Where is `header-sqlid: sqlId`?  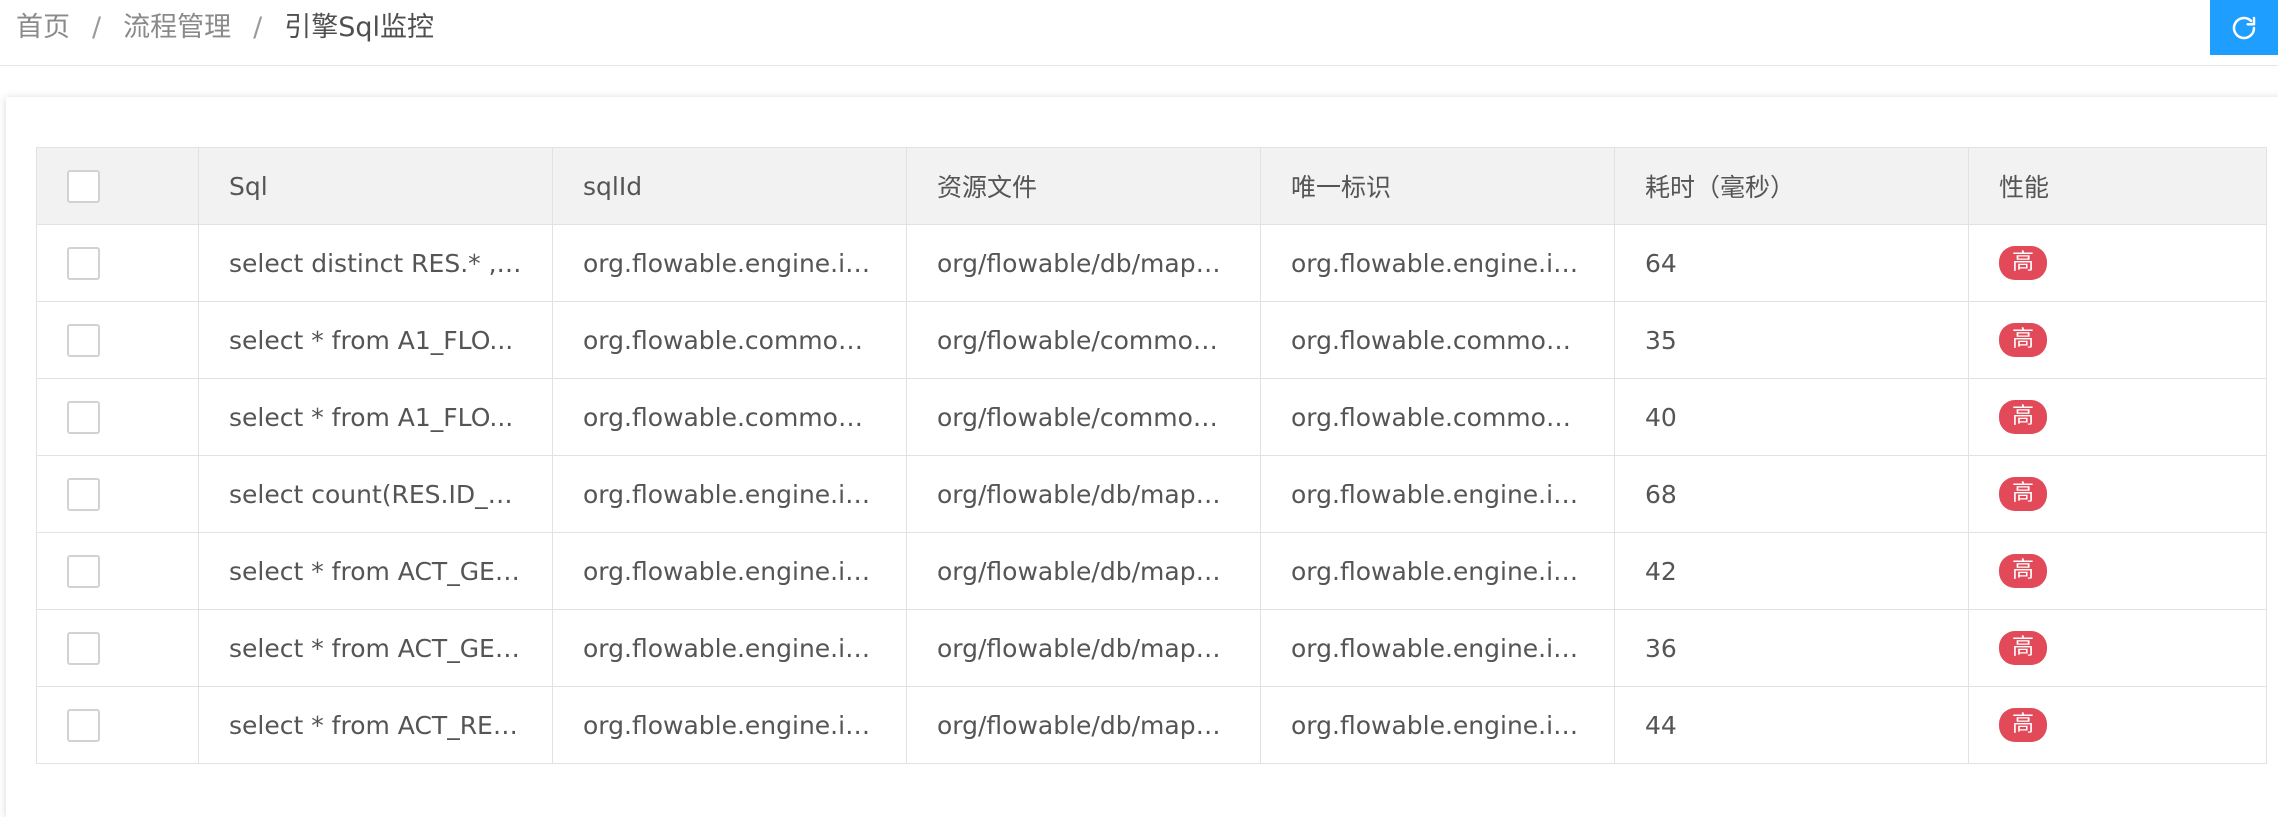
header-sqlid: sqlId is located at coordinates (729, 186).